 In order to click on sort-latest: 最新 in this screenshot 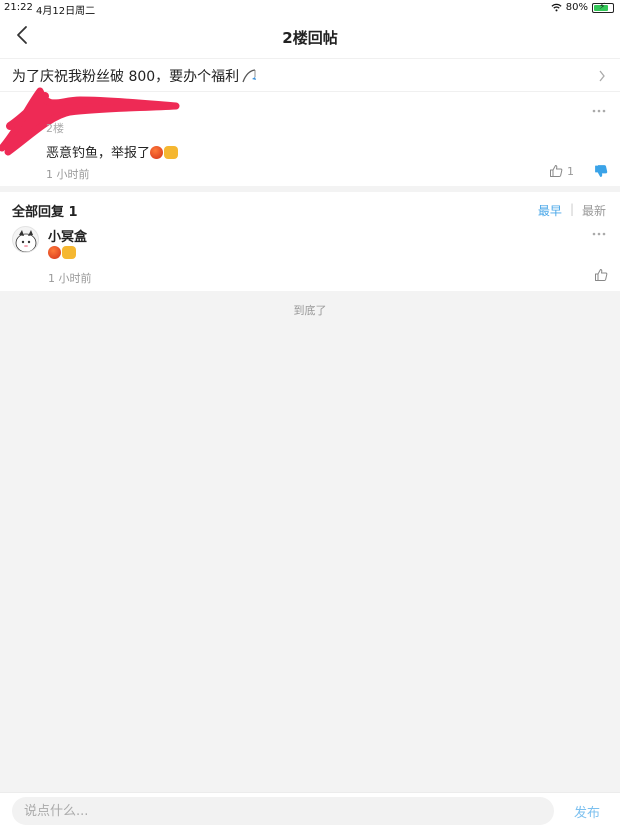, I will do `click(594, 210)`.